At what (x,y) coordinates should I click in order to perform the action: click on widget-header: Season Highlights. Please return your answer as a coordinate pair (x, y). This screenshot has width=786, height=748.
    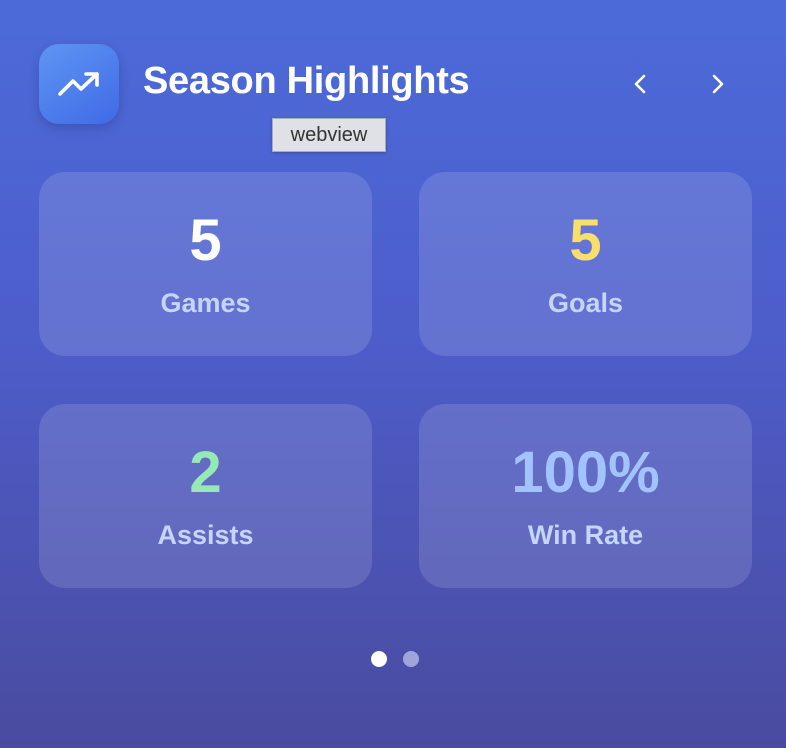
    Looking at the image, I should click on (395, 84).